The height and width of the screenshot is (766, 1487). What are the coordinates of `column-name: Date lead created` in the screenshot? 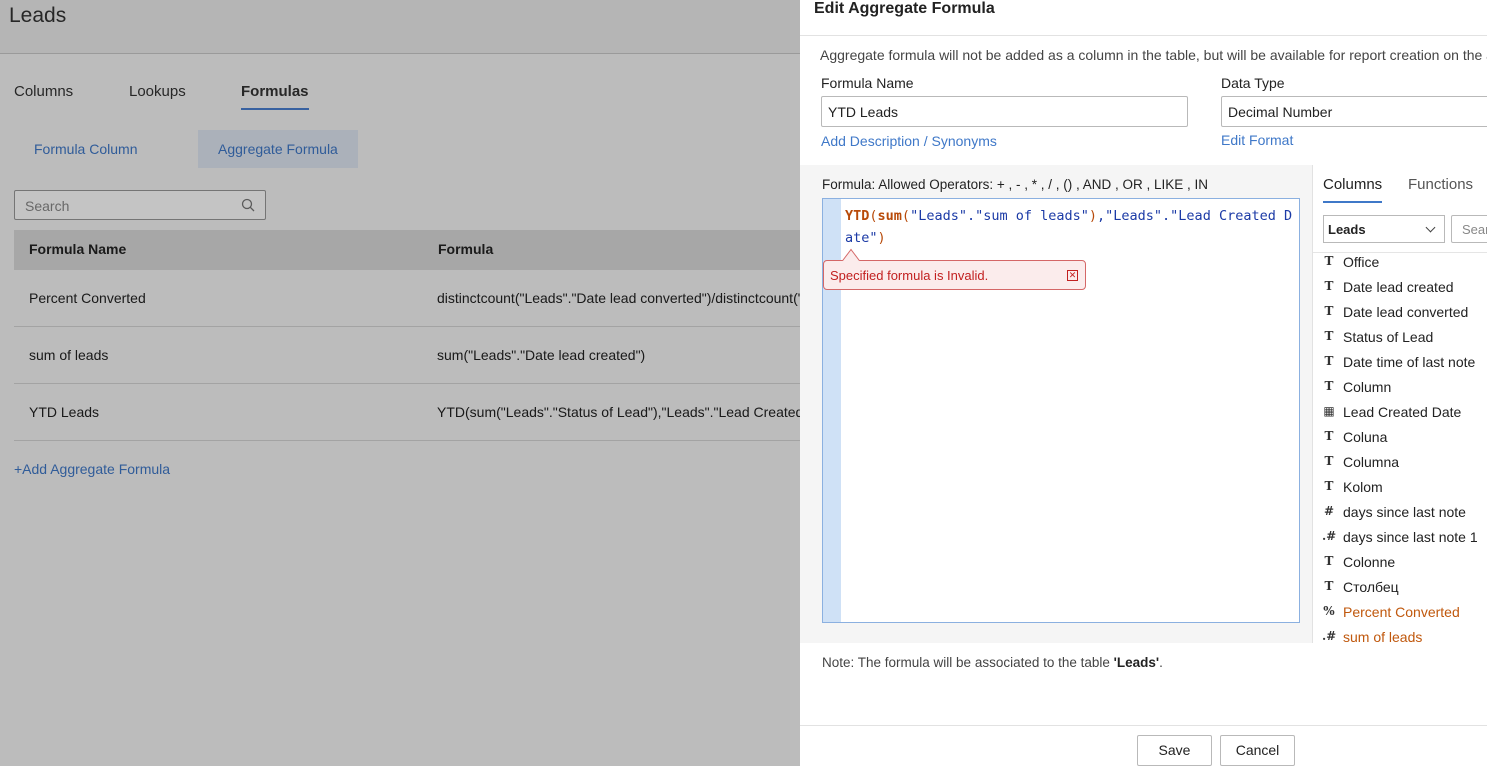 It's located at (1398, 287).